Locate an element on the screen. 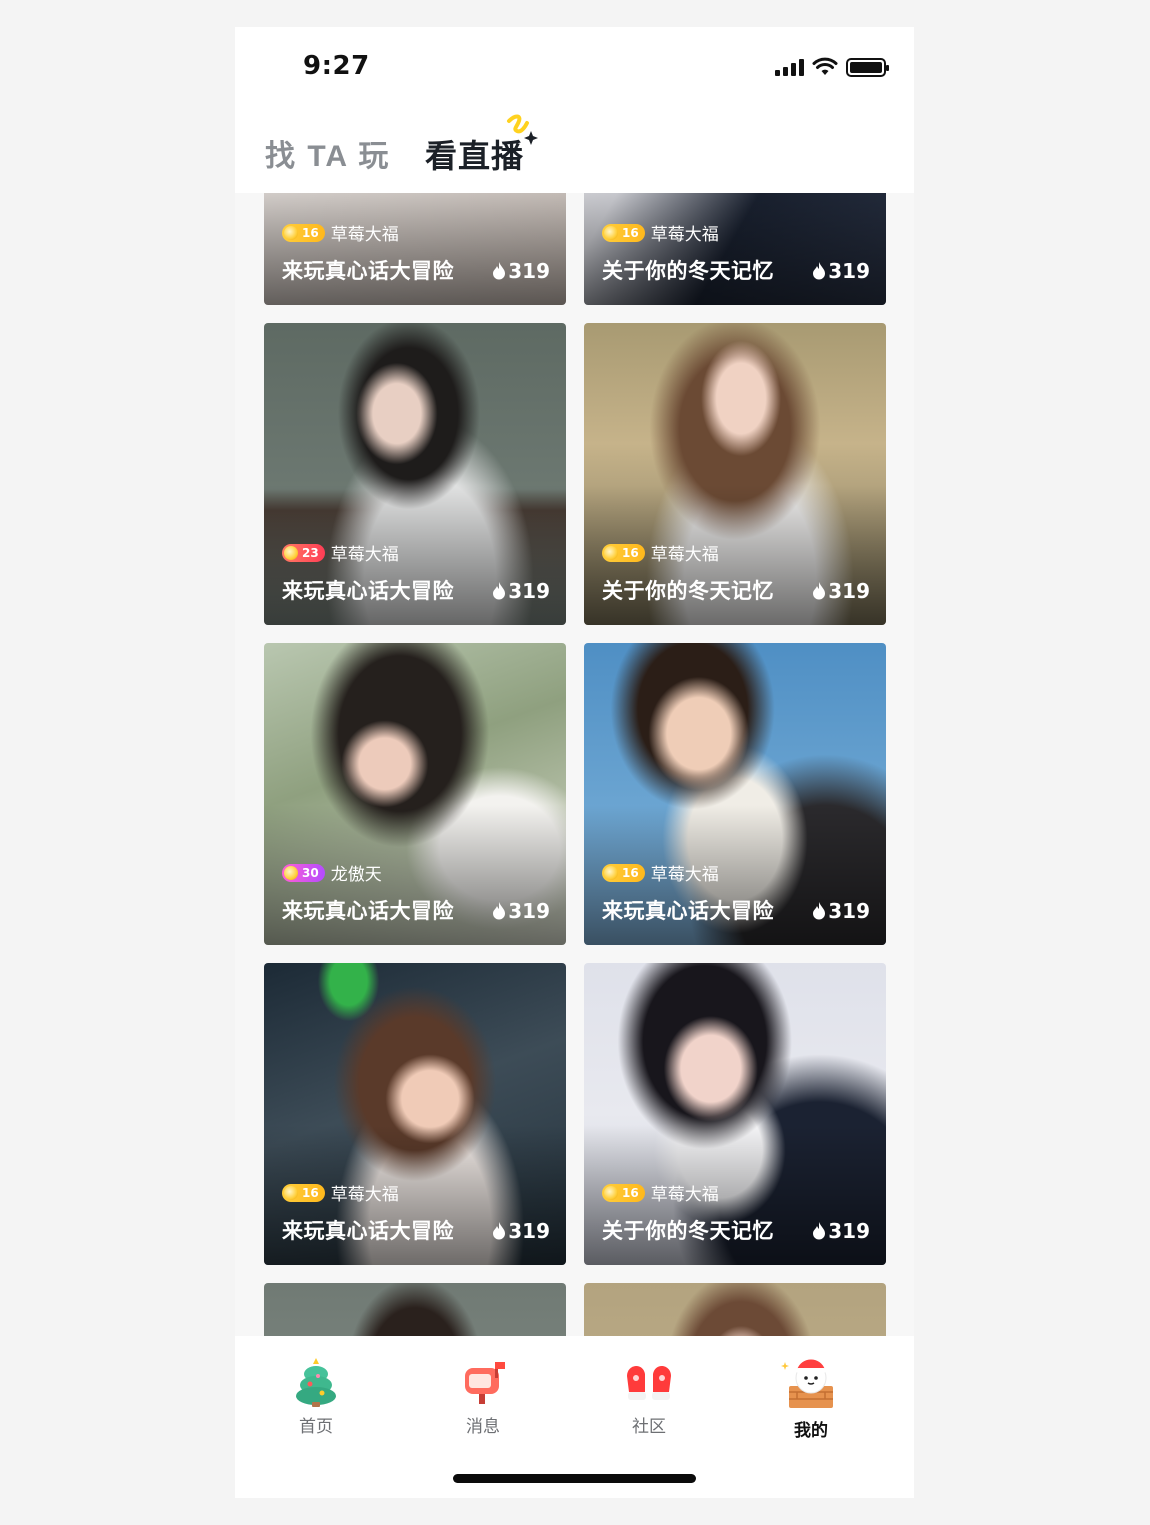 The width and height of the screenshot is (1150, 1525). nav-item-profile: 我的 is located at coordinates (811, 1396).